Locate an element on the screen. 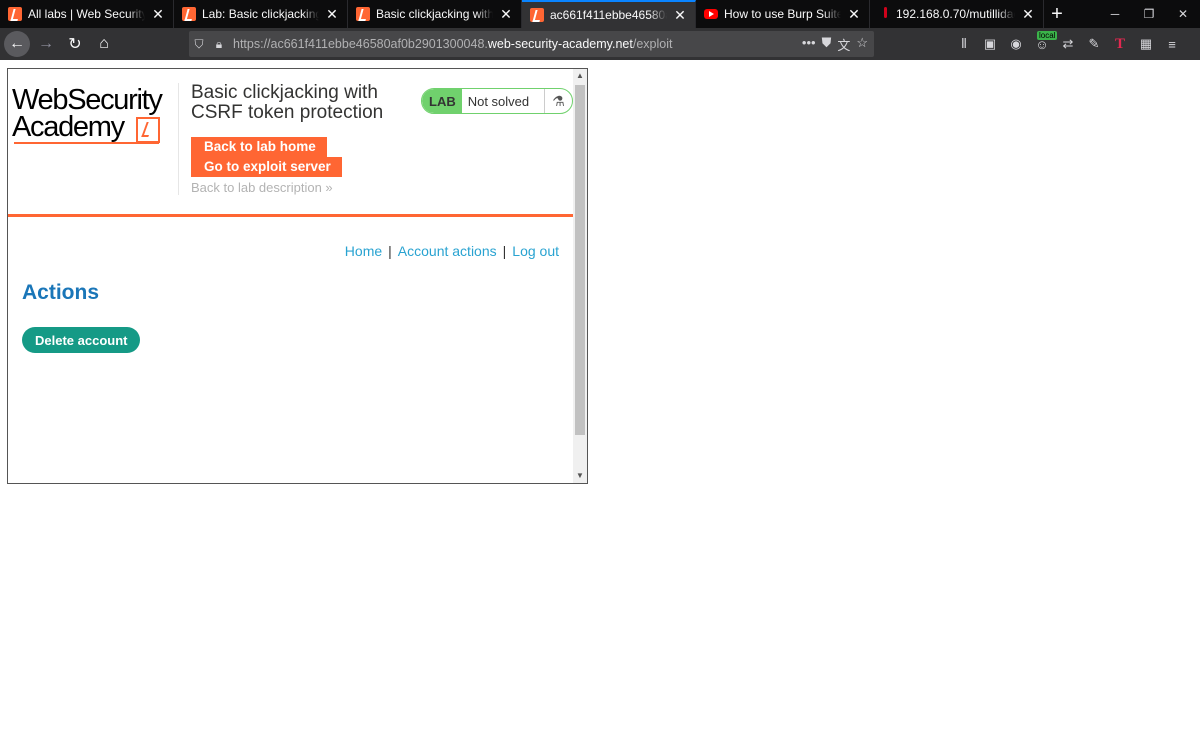  page-actions-icon: ••• is located at coordinates (809, 44).